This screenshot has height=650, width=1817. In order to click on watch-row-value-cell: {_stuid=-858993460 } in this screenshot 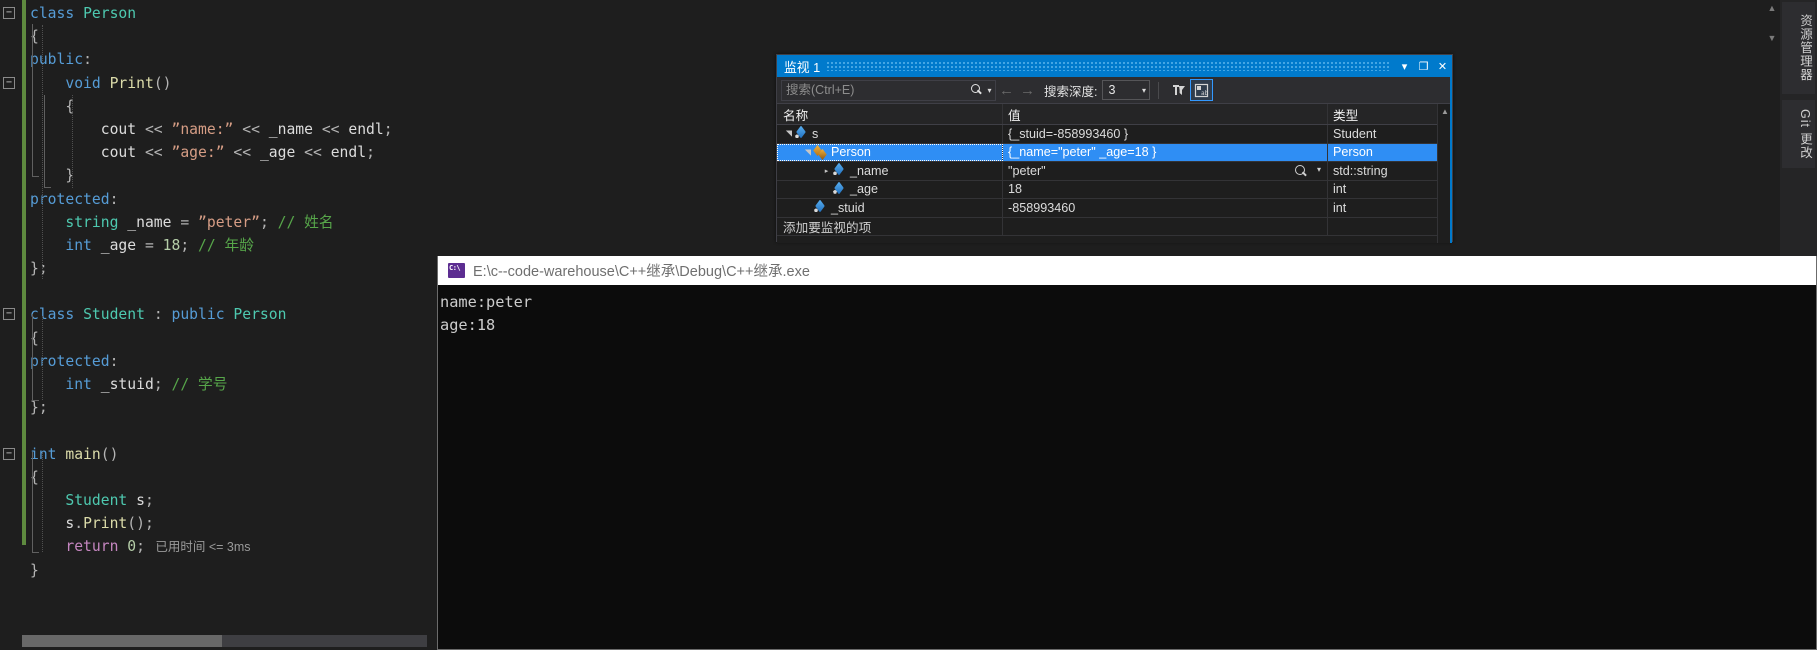, I will do `click(1165, 134)`.